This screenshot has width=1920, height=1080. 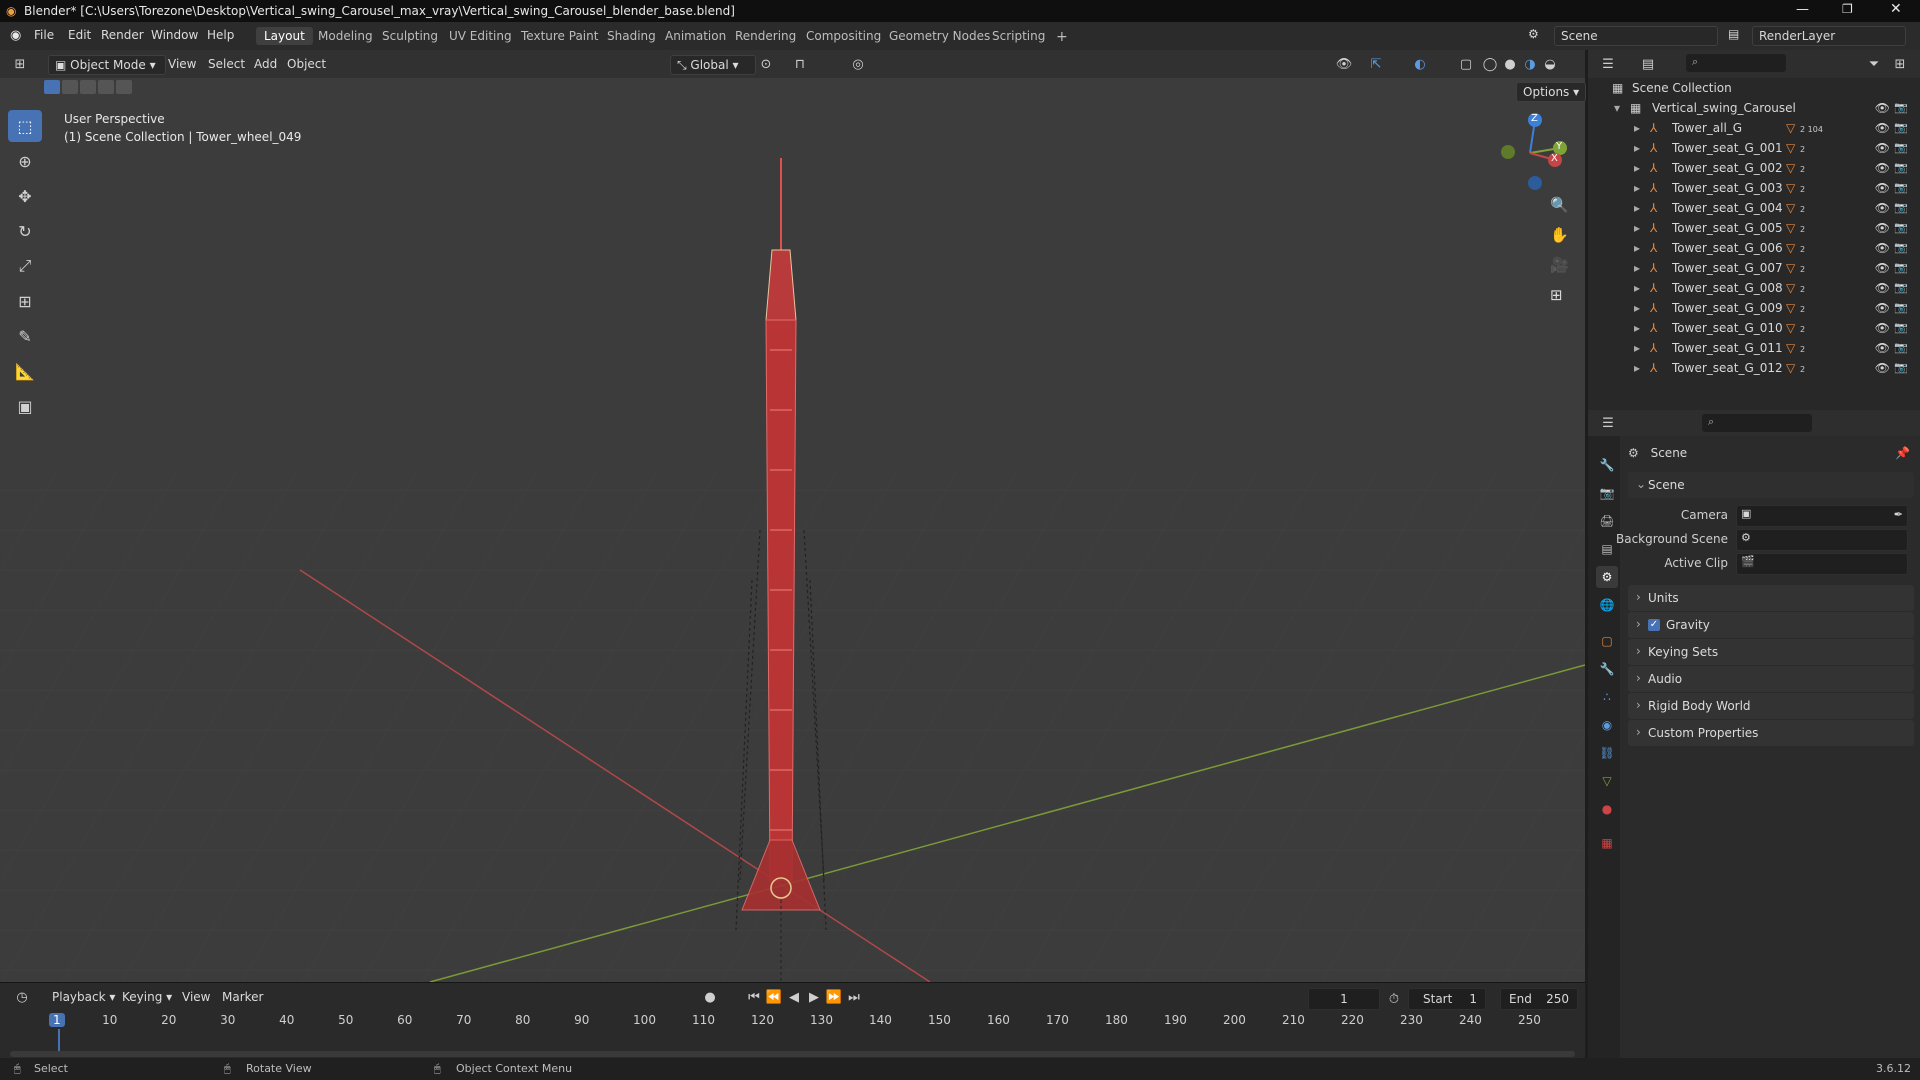 What do you see at coordinates (1607, 781) in the screenshot?
I see `data-tab-icon: ▽` at bounding box center [1607, 781].